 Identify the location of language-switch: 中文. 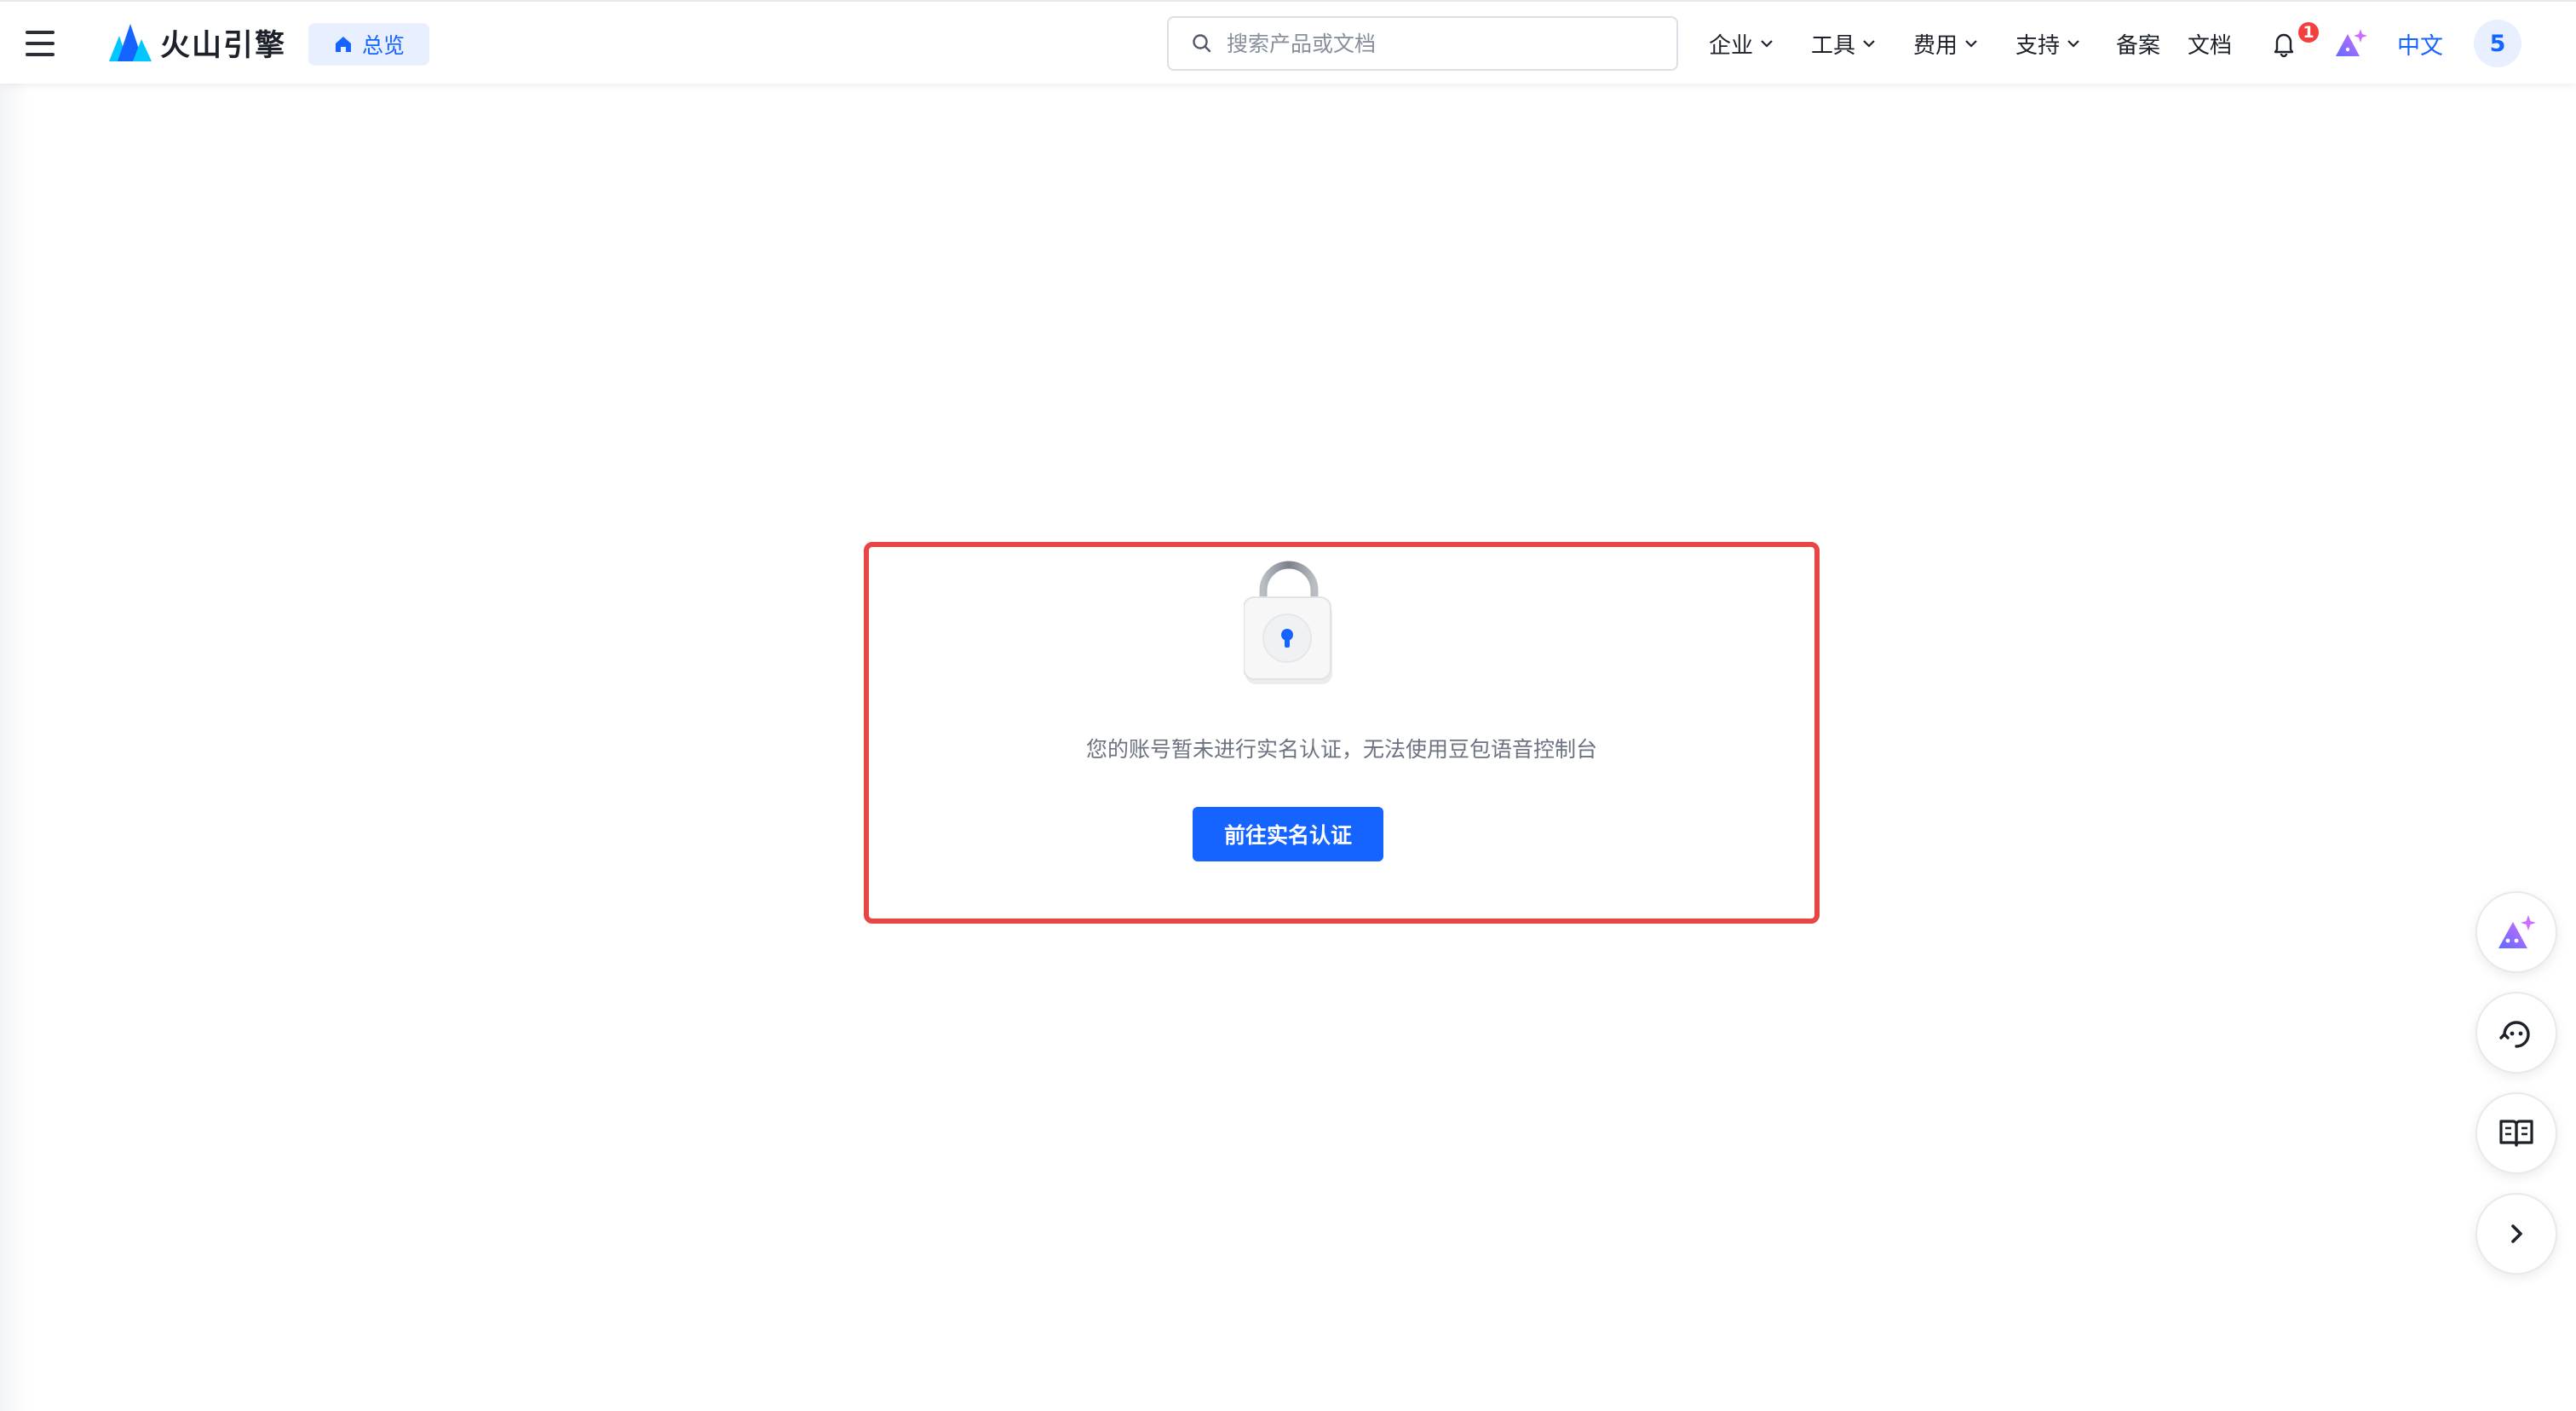
(2420, 43).